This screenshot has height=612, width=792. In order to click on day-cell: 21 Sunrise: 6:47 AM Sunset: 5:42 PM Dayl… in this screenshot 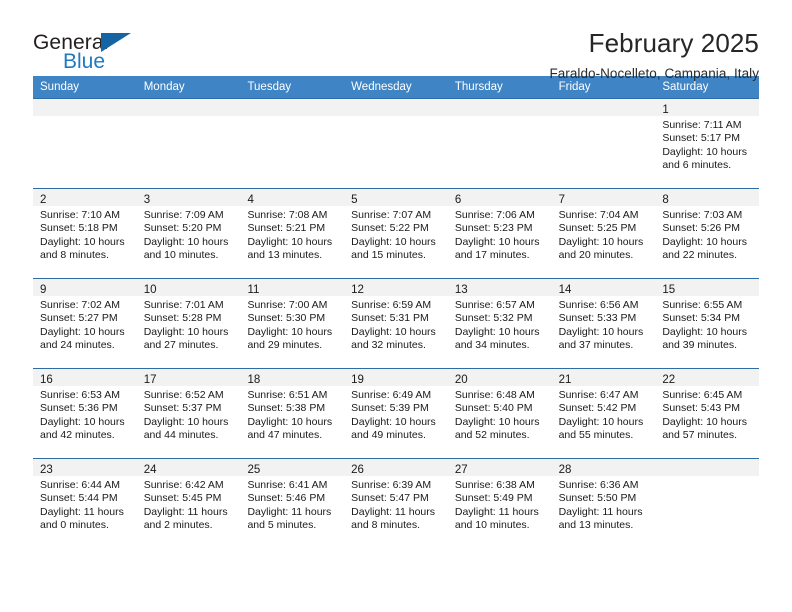, I will do `click(603, 413)`.